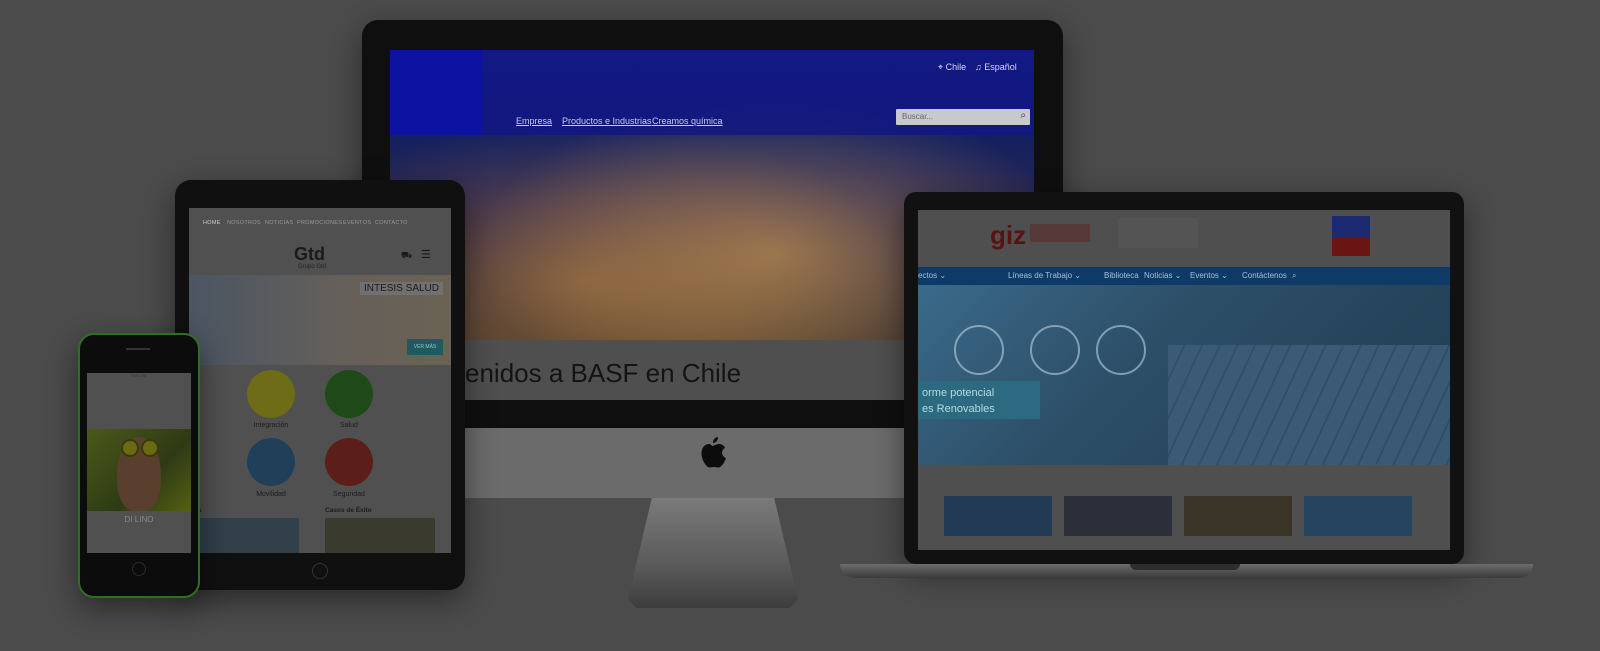  Describe the element at coordinates (138, 349) in the screenshot. I see `phone-speaker` at that location.